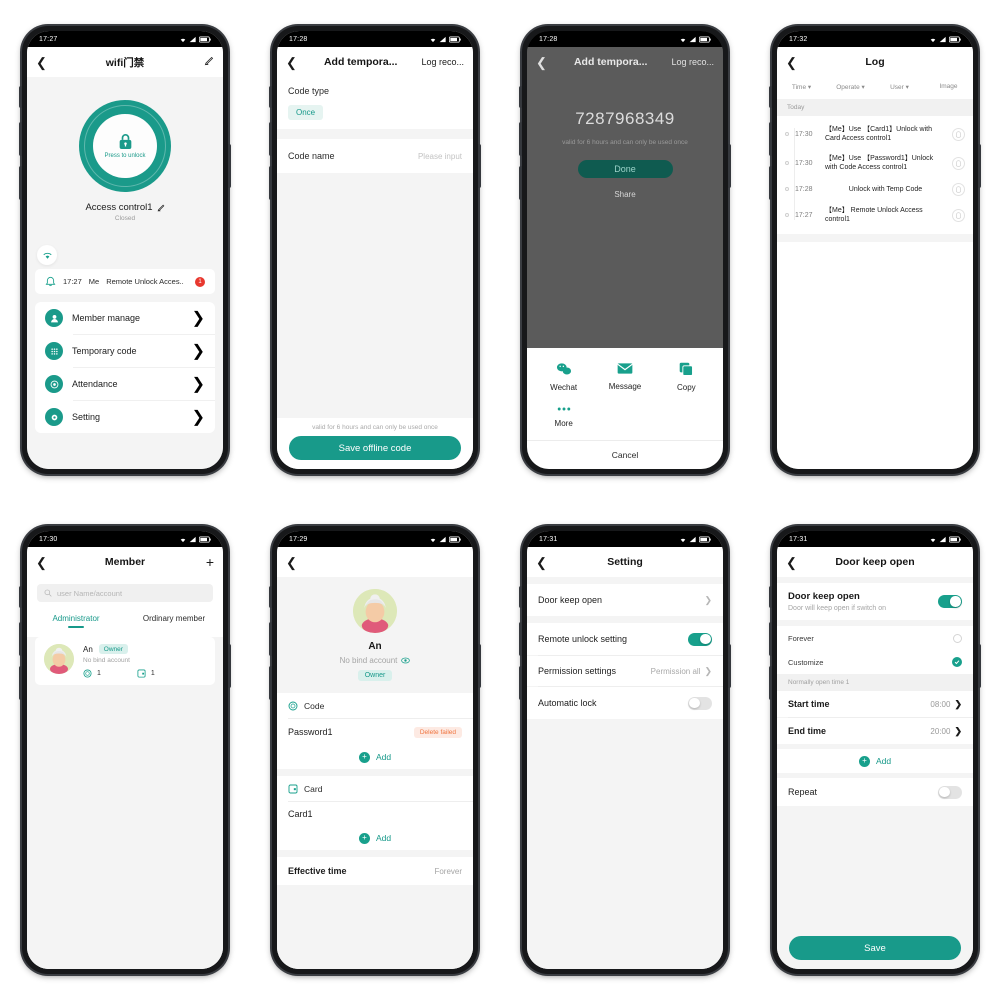  What do you see at coordinates (207, 62) in the screenshot?
I see `edit-pencil-icon` at bounding box center [207, 62].